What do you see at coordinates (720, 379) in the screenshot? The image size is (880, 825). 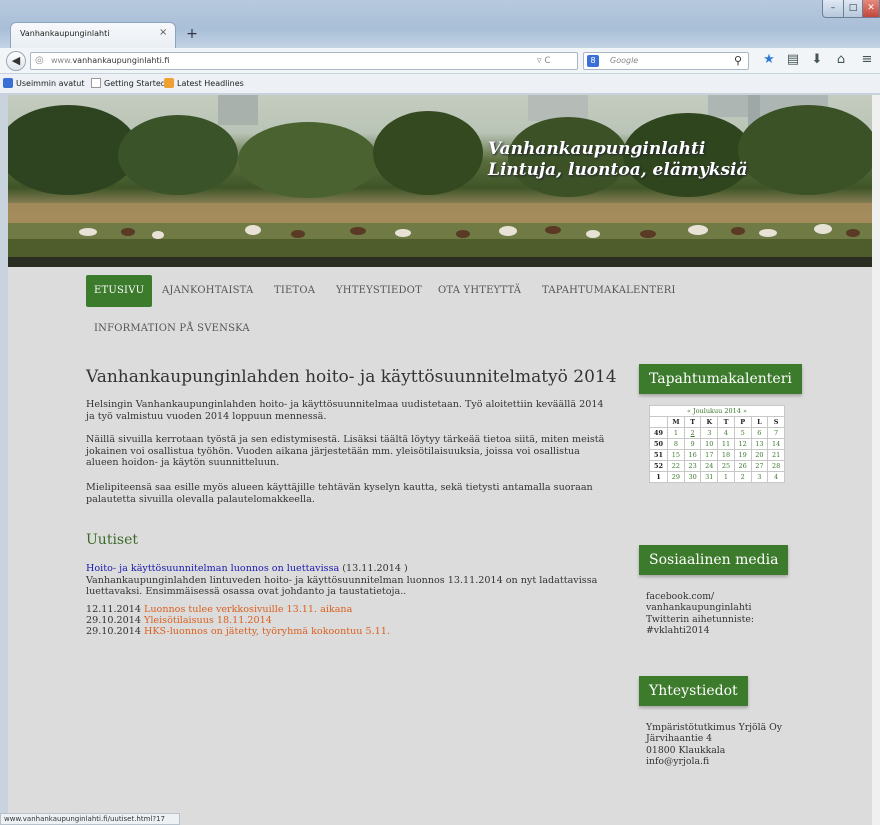 I see `calendar-heading: Tapahtumakalenteri` at bounding box center [720, 379].